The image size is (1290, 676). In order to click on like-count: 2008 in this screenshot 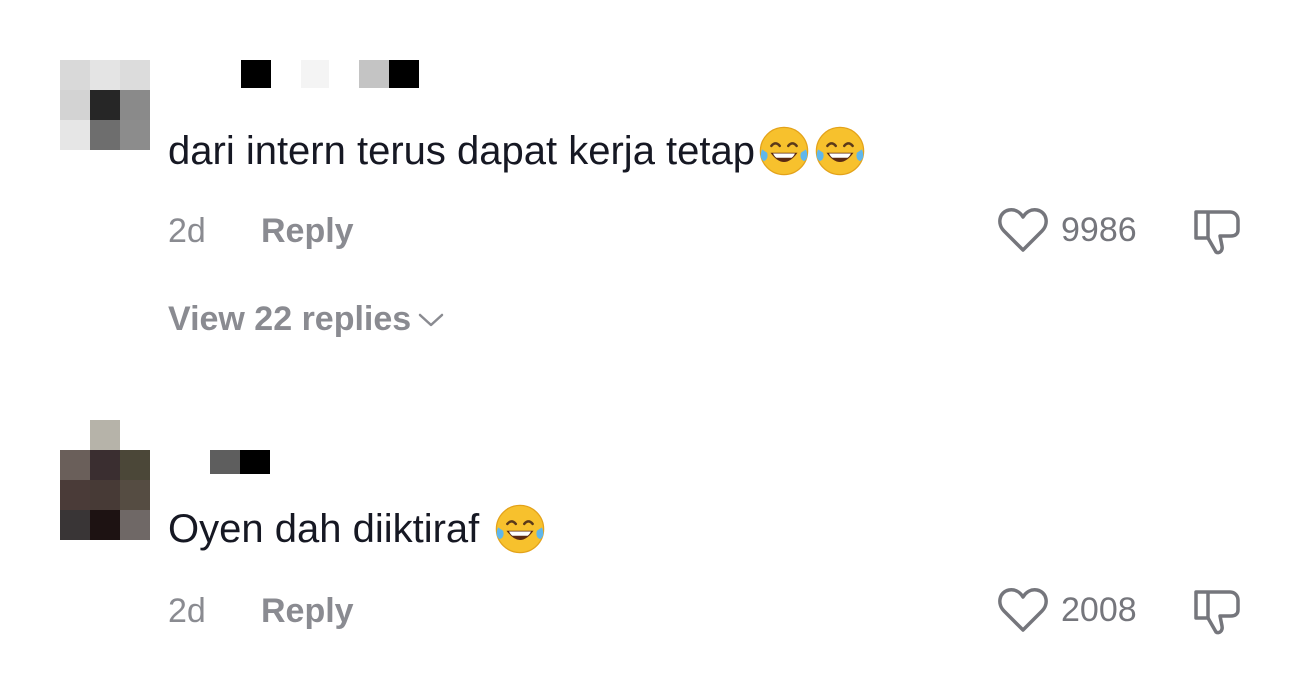, I will do `click(1099, 609)`.